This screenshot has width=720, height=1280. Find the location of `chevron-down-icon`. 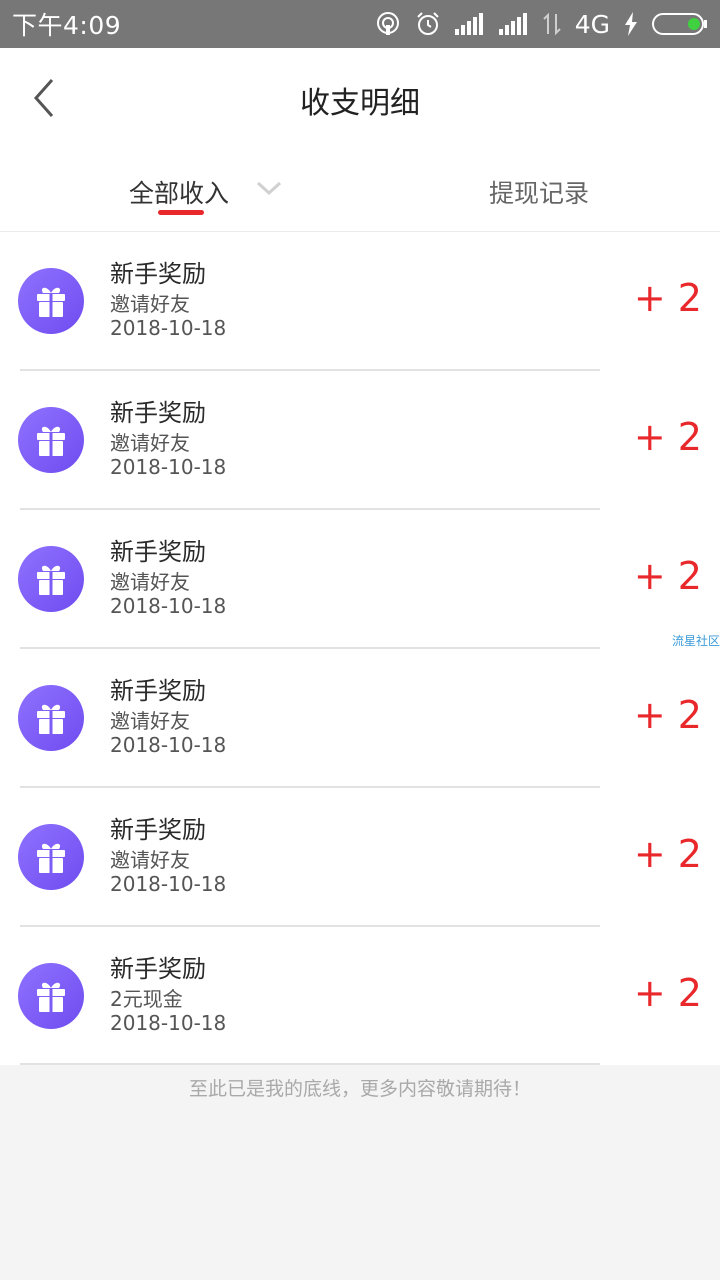

chevron-down-icon is located at coordinates (269, 188).